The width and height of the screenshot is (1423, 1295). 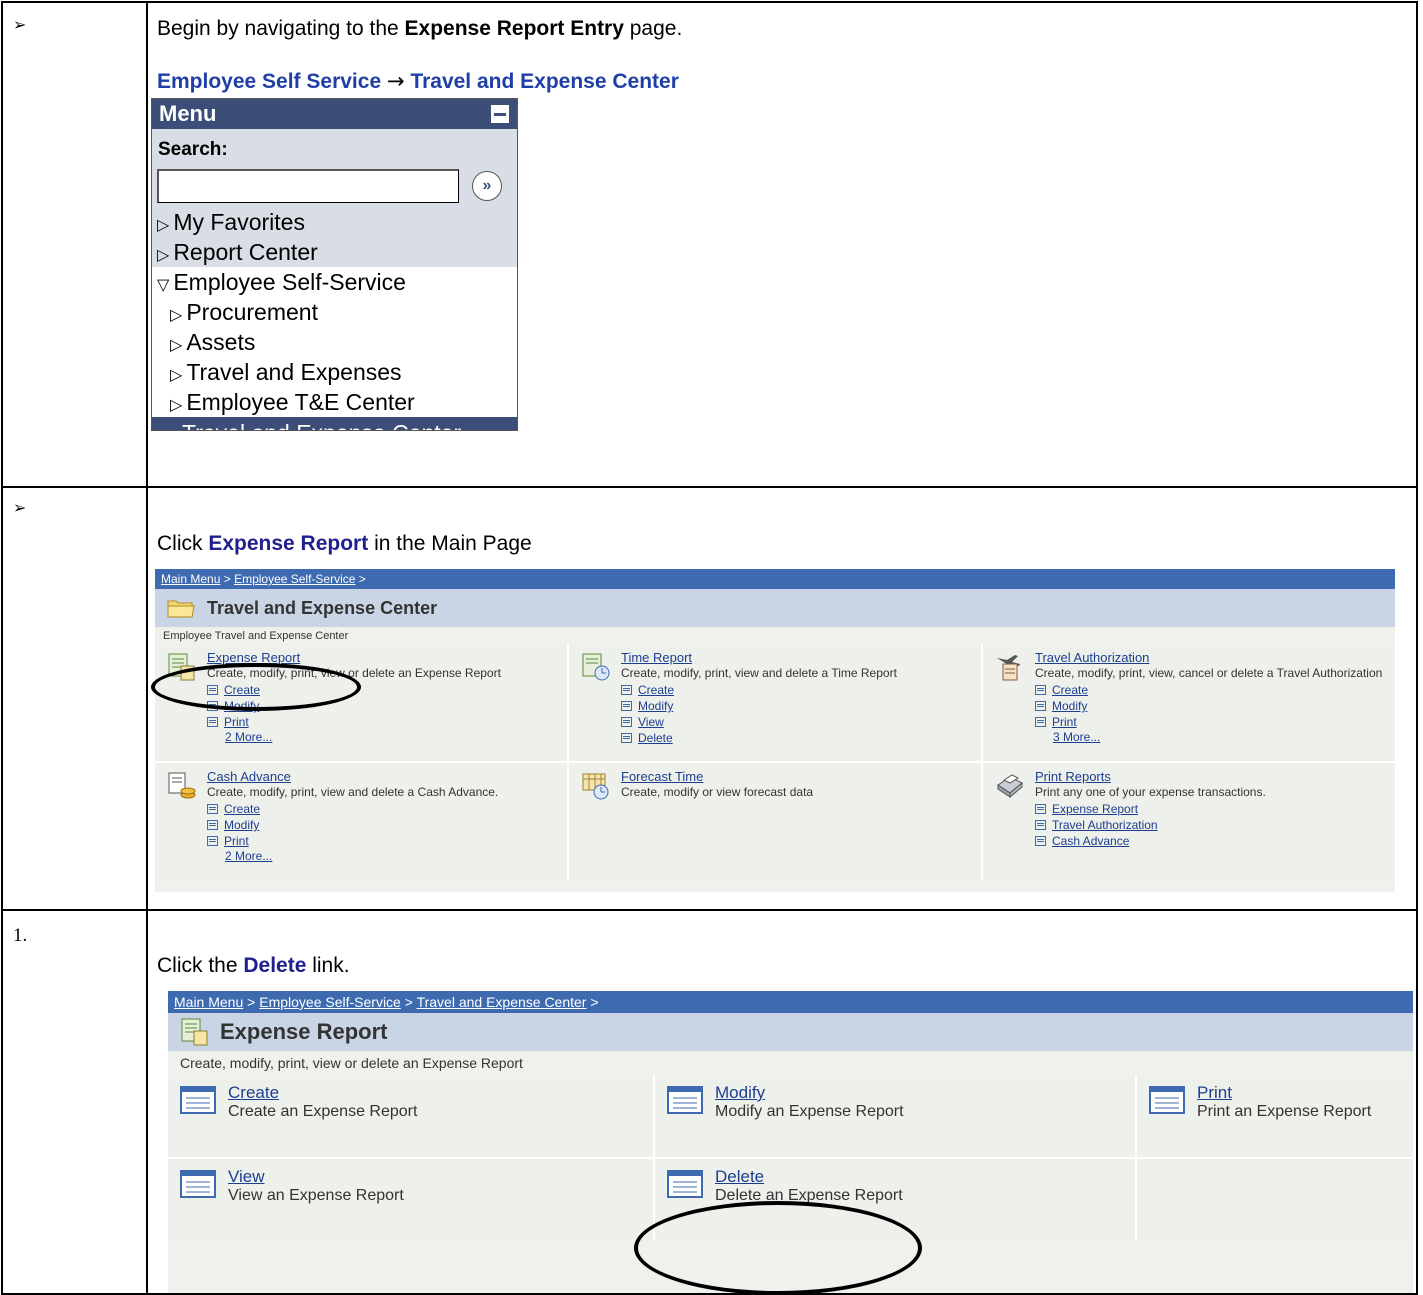 What do you see at coordinates (334, 222) in the screenshot?
I see `menu-item-my-favorites: ▷ My Favorites` at bounding box center [334, 222].